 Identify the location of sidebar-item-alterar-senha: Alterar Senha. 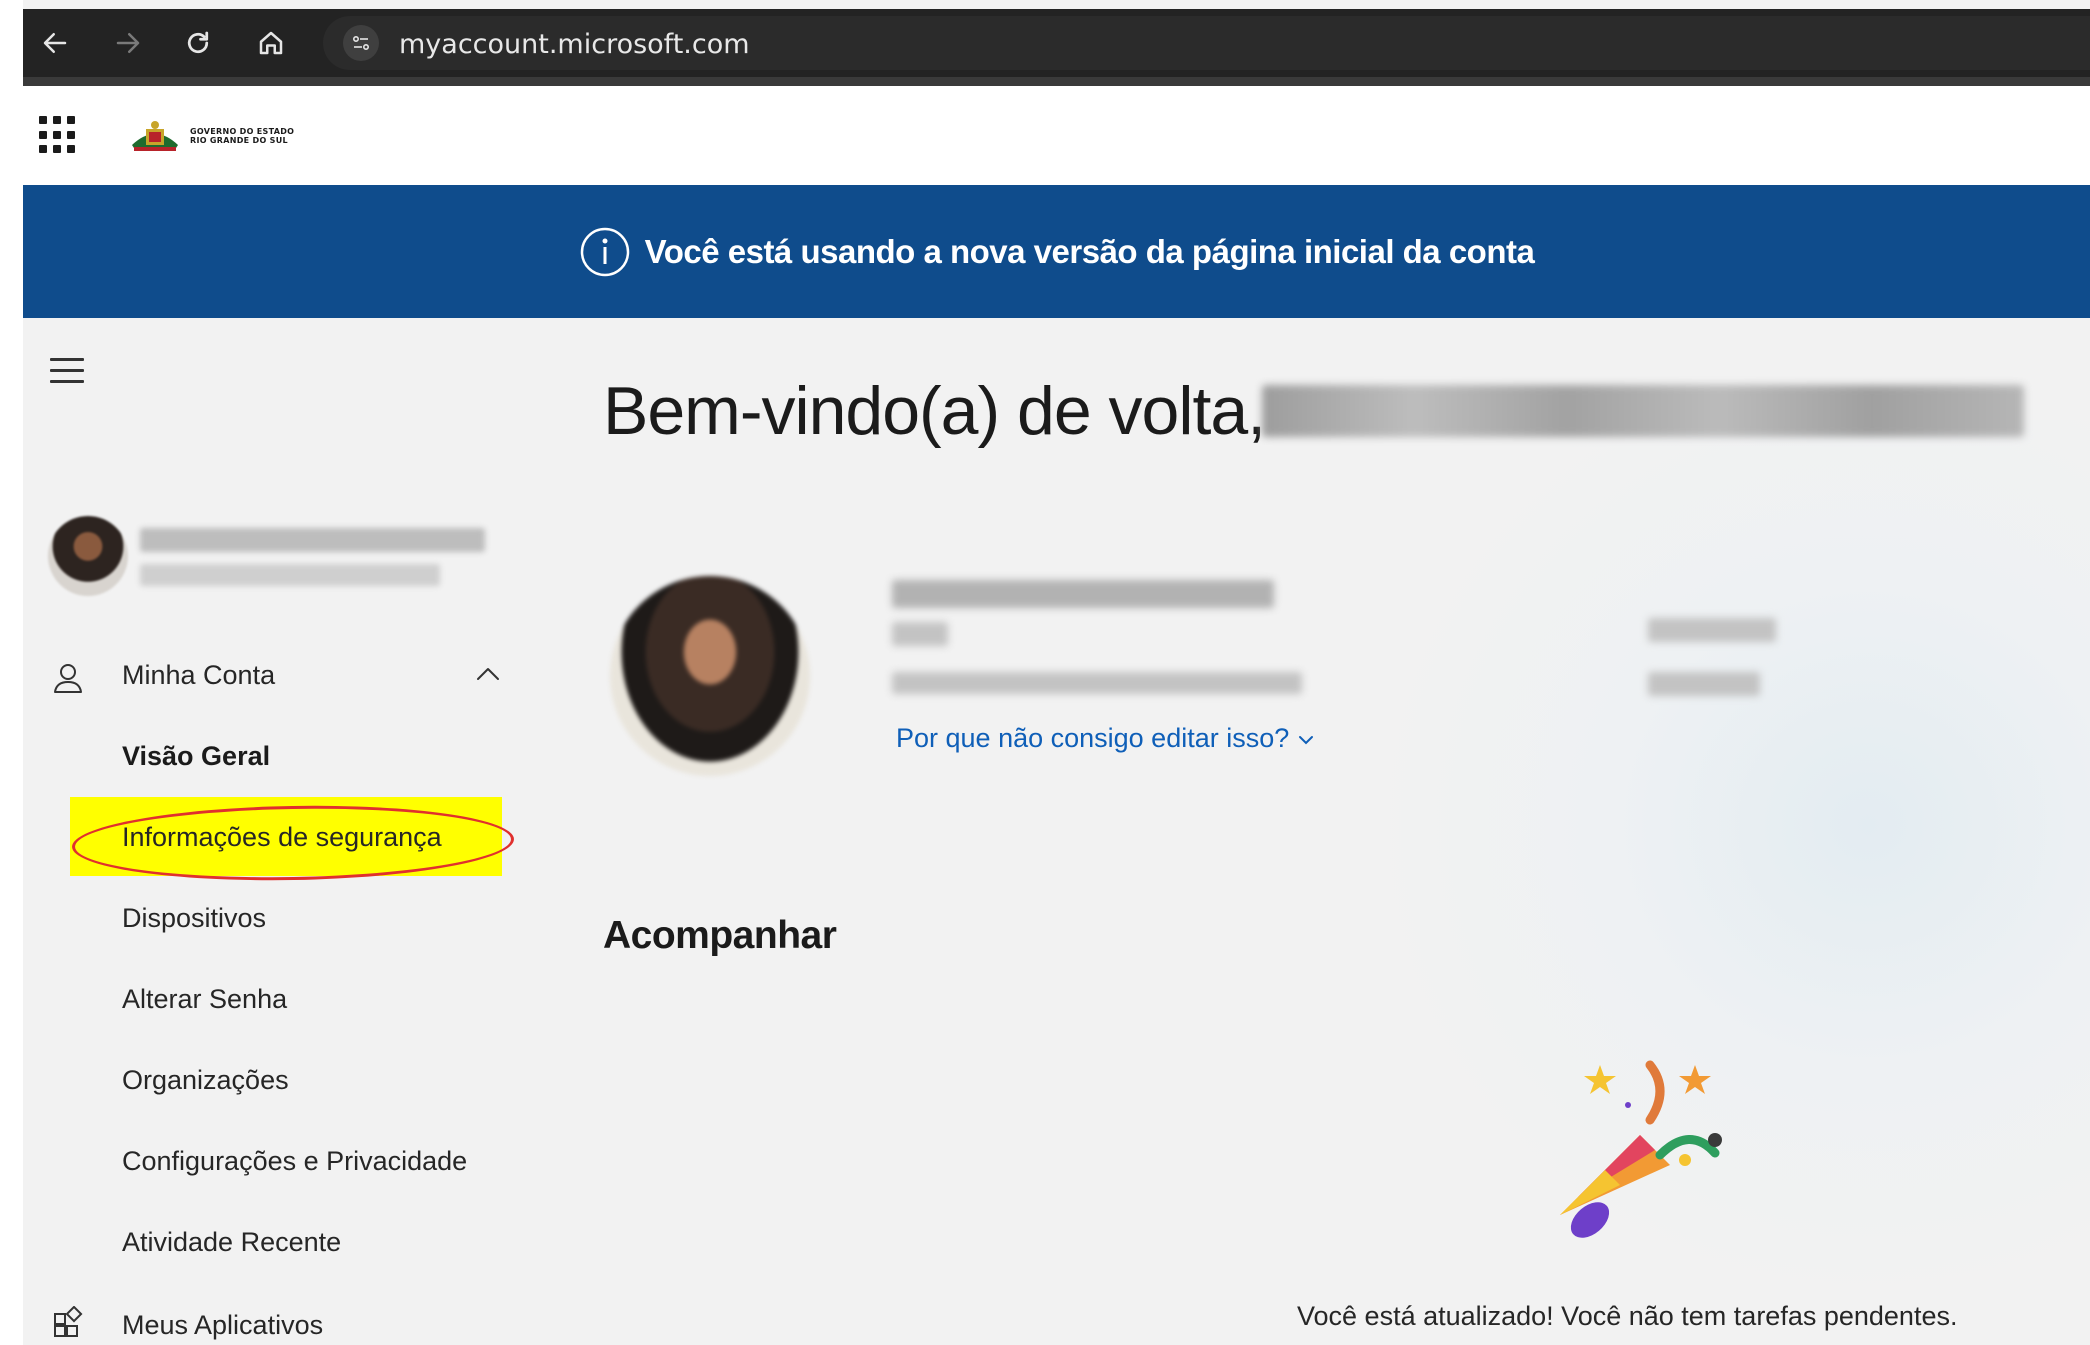
(204, 999).